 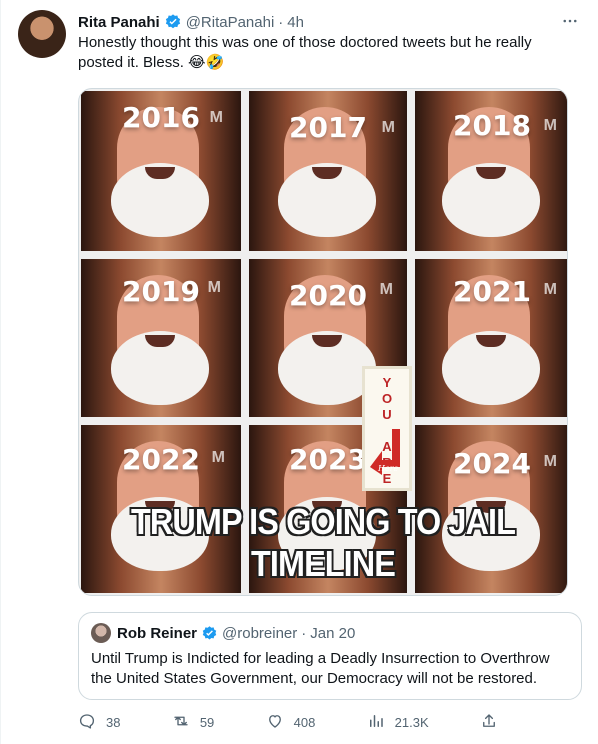 I want to click on reply-count: 38, so click(x=113, y=722).